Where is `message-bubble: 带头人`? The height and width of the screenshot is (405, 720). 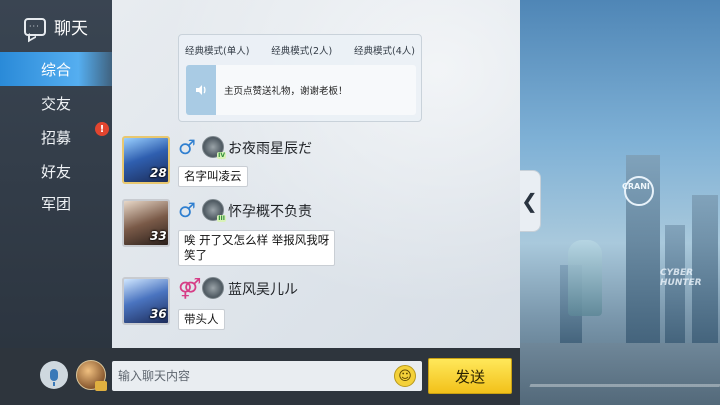 message-bubble: 带头人 is located at coordinates (201, 319).